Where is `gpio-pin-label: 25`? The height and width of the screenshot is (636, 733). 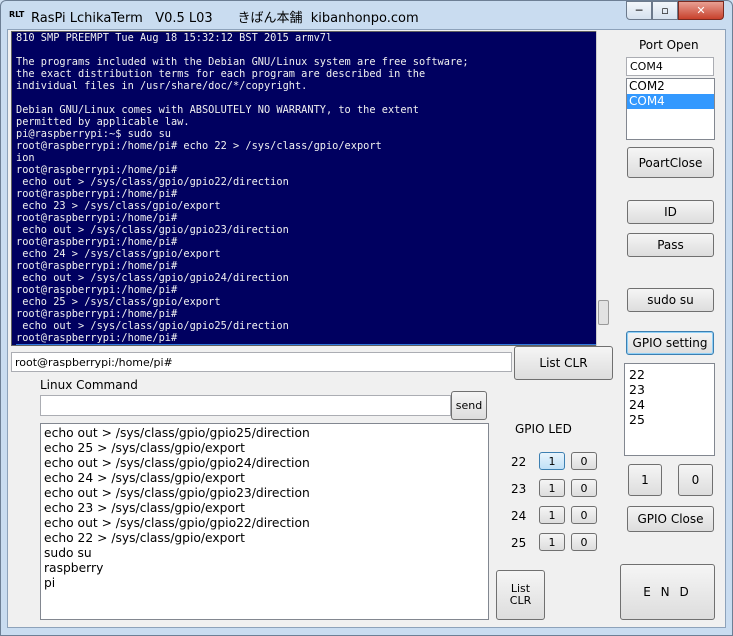 gpio-pin-label: 25 is located at coordinates (519, 543).